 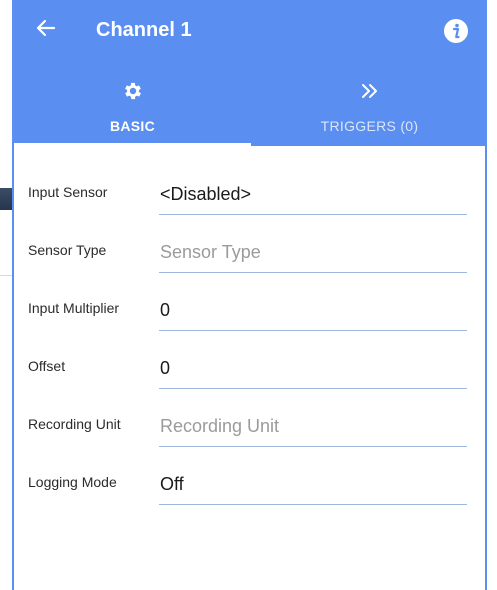 What do you see at coordinates (46, 28) in the screenshot?
I see `back-arrow-icon` at bounding box center [46, 28].